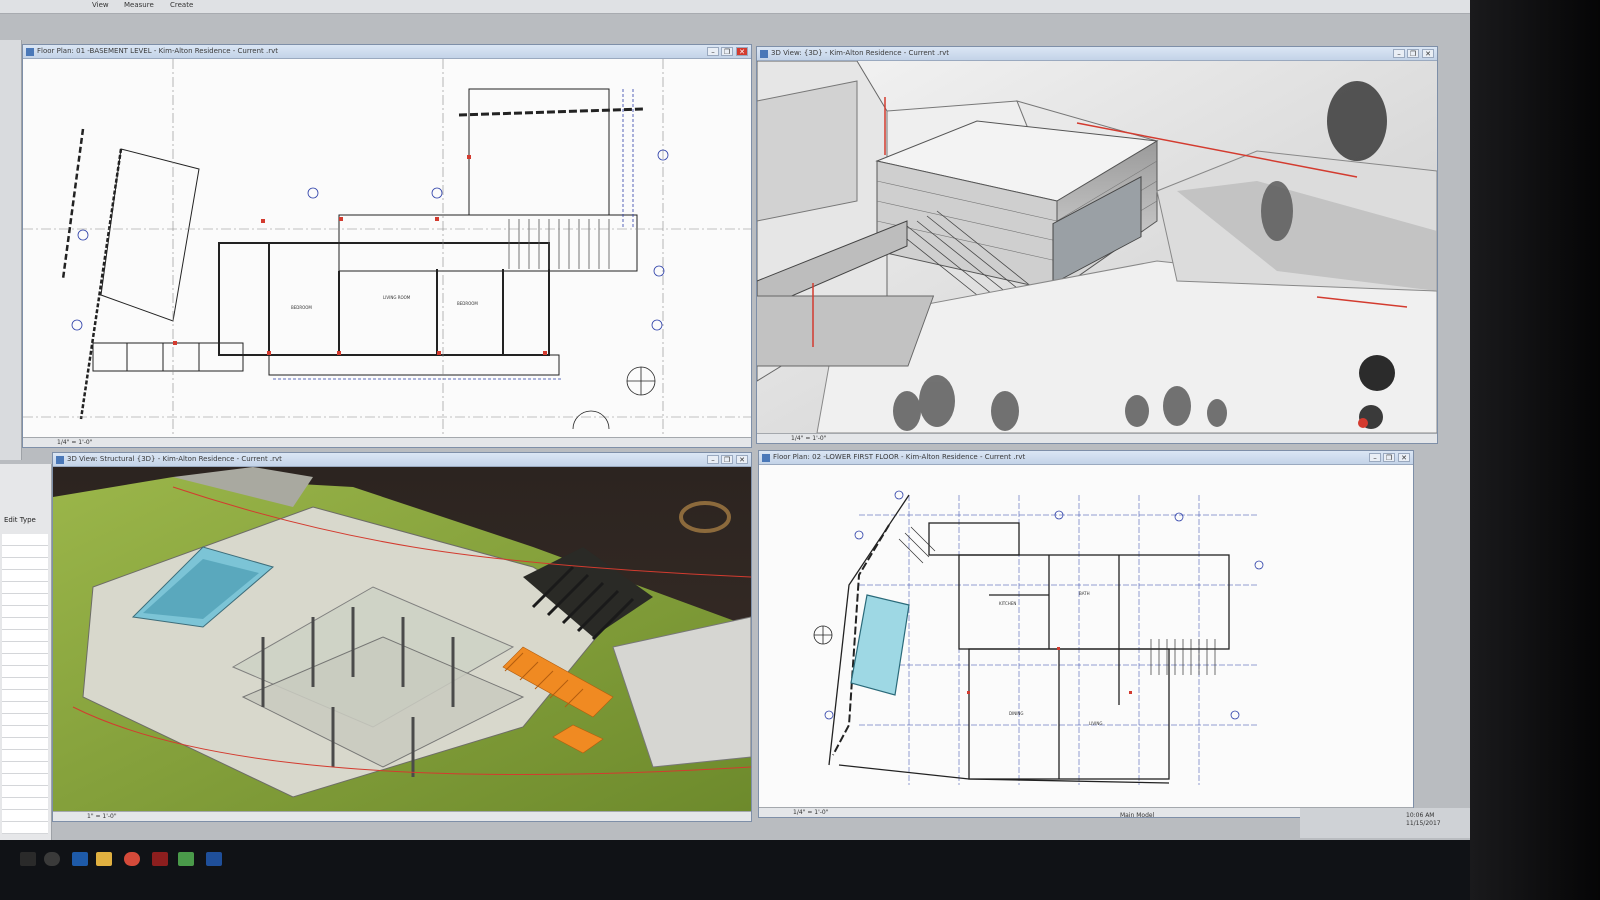 The height and width of the screenshot is (900, 1600). I want to click on windows-taskbar, so click(735, 870).